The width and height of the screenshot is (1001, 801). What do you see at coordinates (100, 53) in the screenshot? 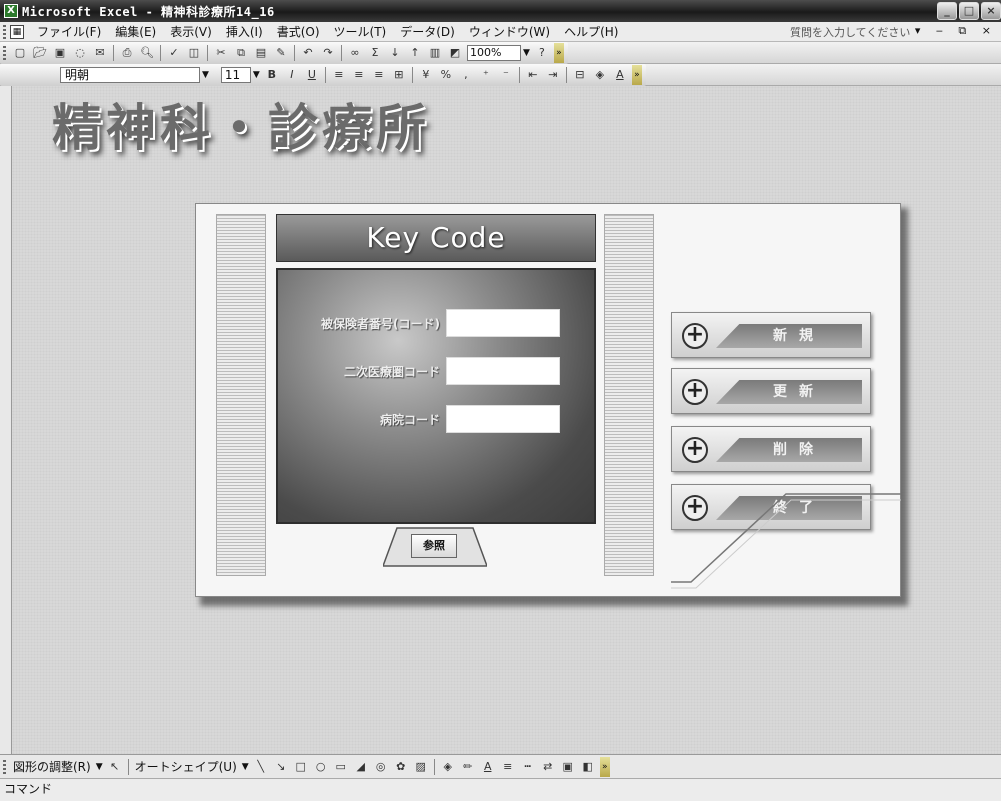
I see `email-icon: ✉` at bounding box center [100, 53].